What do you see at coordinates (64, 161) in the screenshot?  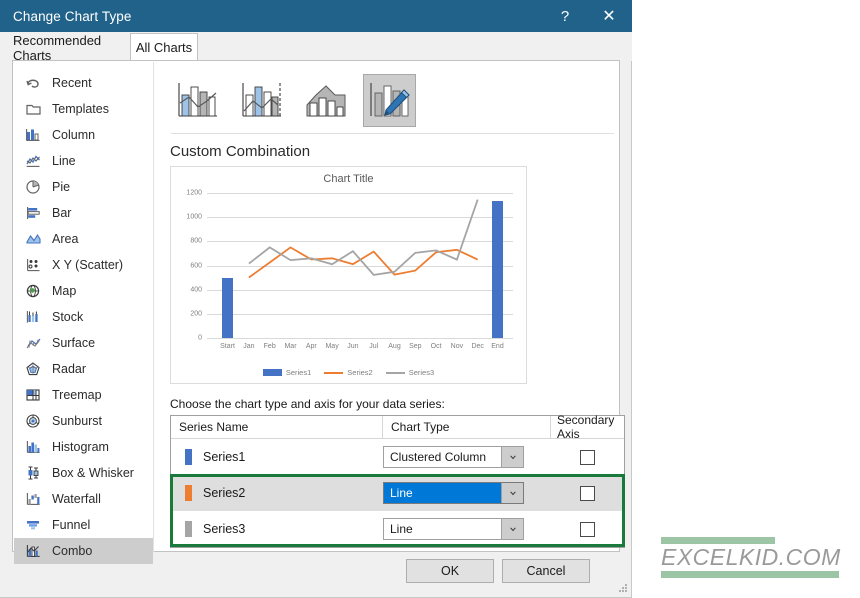 I see `sidebar-item-label: Line` at bounding box center [64, 161].